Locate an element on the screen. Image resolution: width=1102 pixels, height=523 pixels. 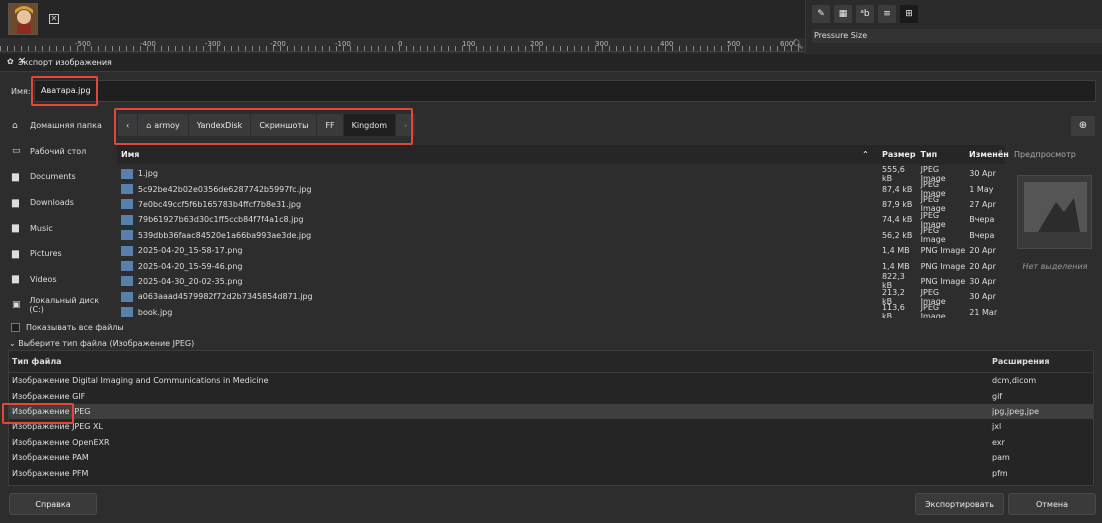
filetype-row: Изображение PAM pam is located at coordinates (551, 457).